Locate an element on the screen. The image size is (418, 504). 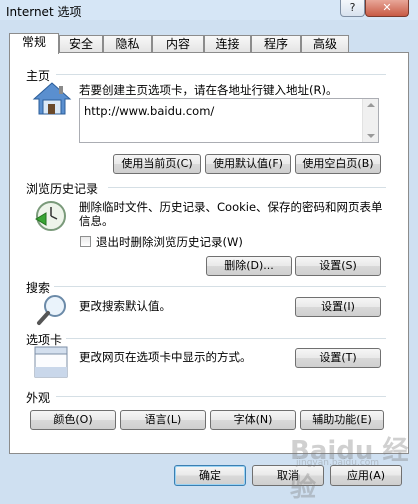
scroll-down-icon is located at coordinates (371, 136).